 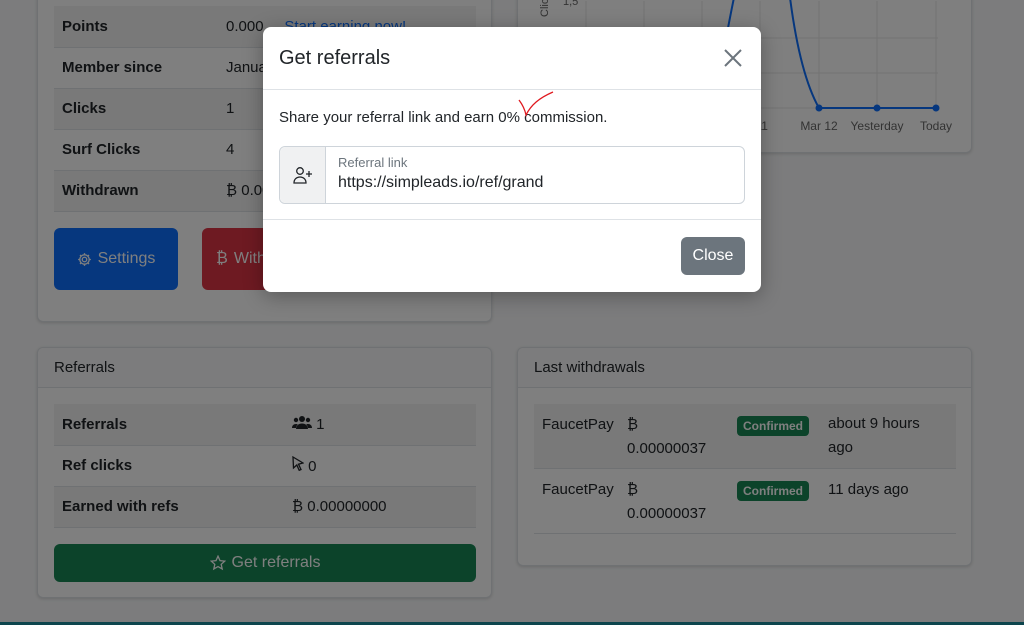 What do you see at coordinates (373, 162) in the screenshot?
I see `referral-link-label: Referral link` at bounding box center [373, 162].